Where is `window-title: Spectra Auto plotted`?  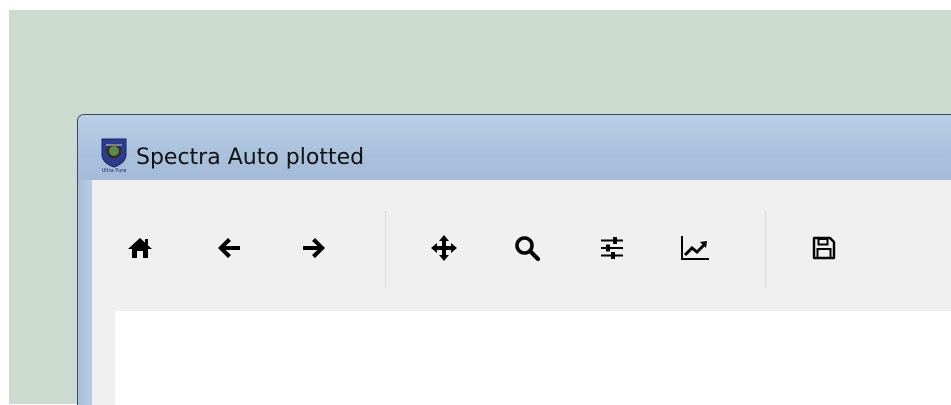 window-title: Spectra Auto plotted is located at coordinates (250, 157).